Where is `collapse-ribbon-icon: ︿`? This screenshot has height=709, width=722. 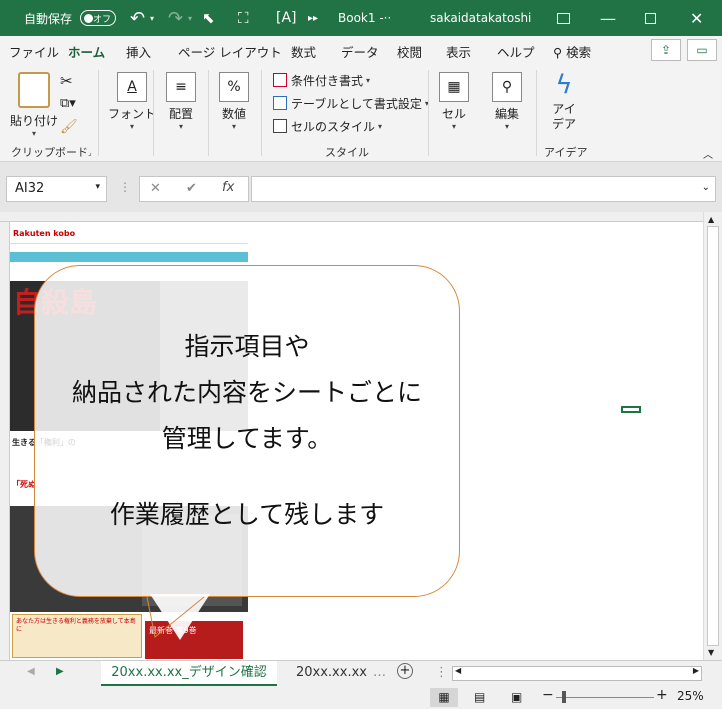
collapse-ribbon-icon: ︿ is located at coordinates (708, 153).